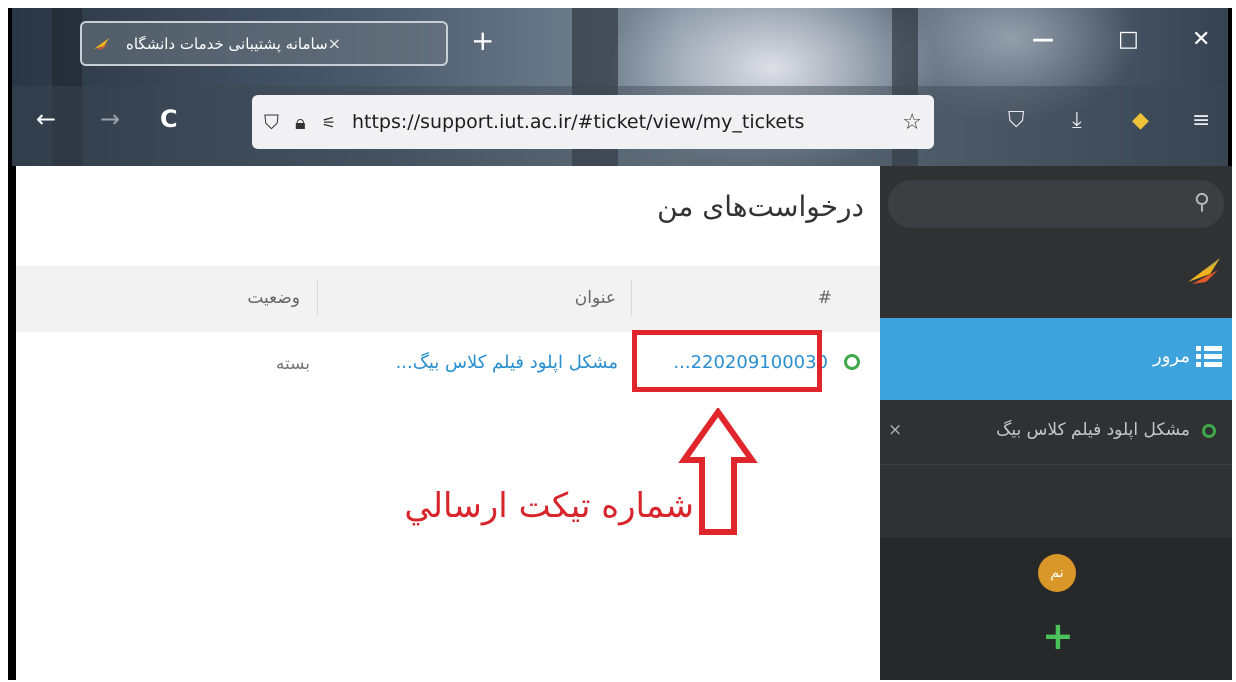 The image size is (1236, 682). I want to click on tab-close-icon: ×, so click(334, 43).